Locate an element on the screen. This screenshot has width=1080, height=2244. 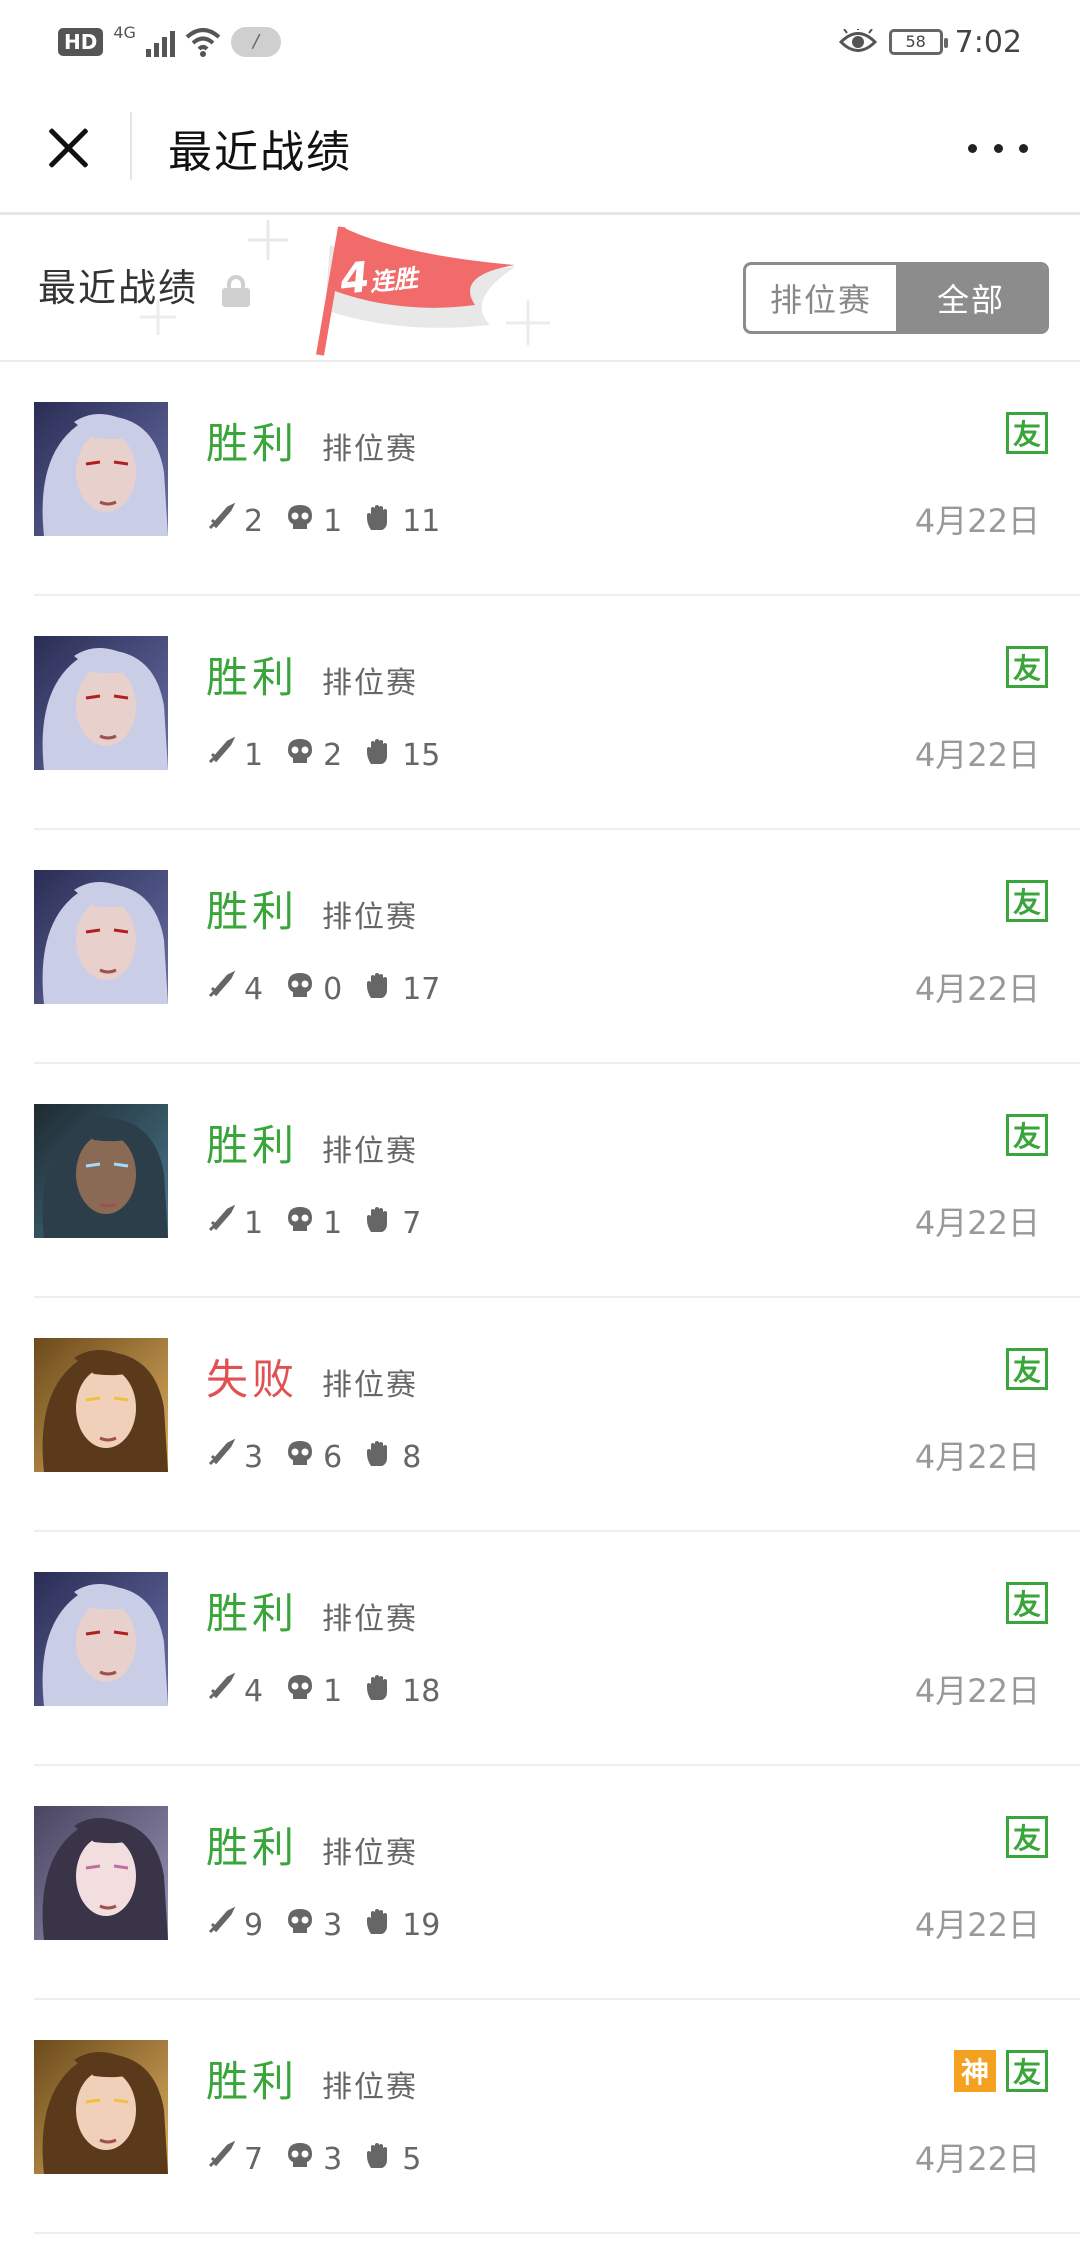
nav-header: 最近战绩 is located at coordinates (540, 149).